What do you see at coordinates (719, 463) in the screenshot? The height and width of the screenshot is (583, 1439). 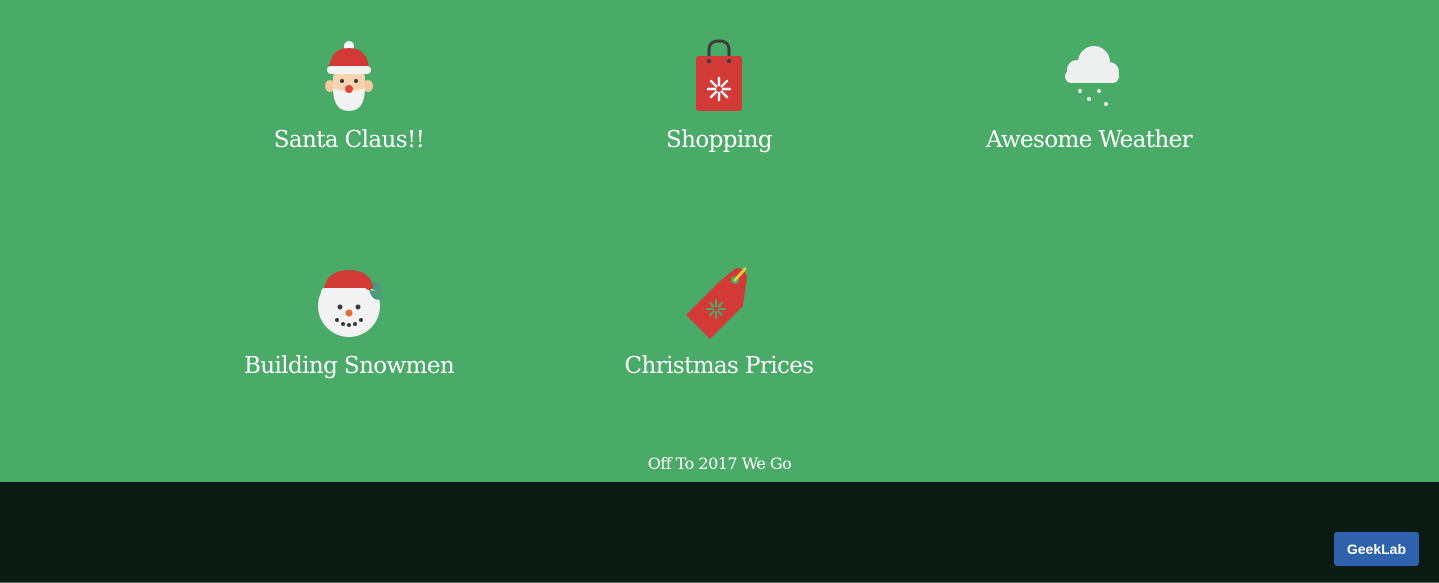 I see `tagline: Off To 2017 We Go` at bounding box center [719, 463].